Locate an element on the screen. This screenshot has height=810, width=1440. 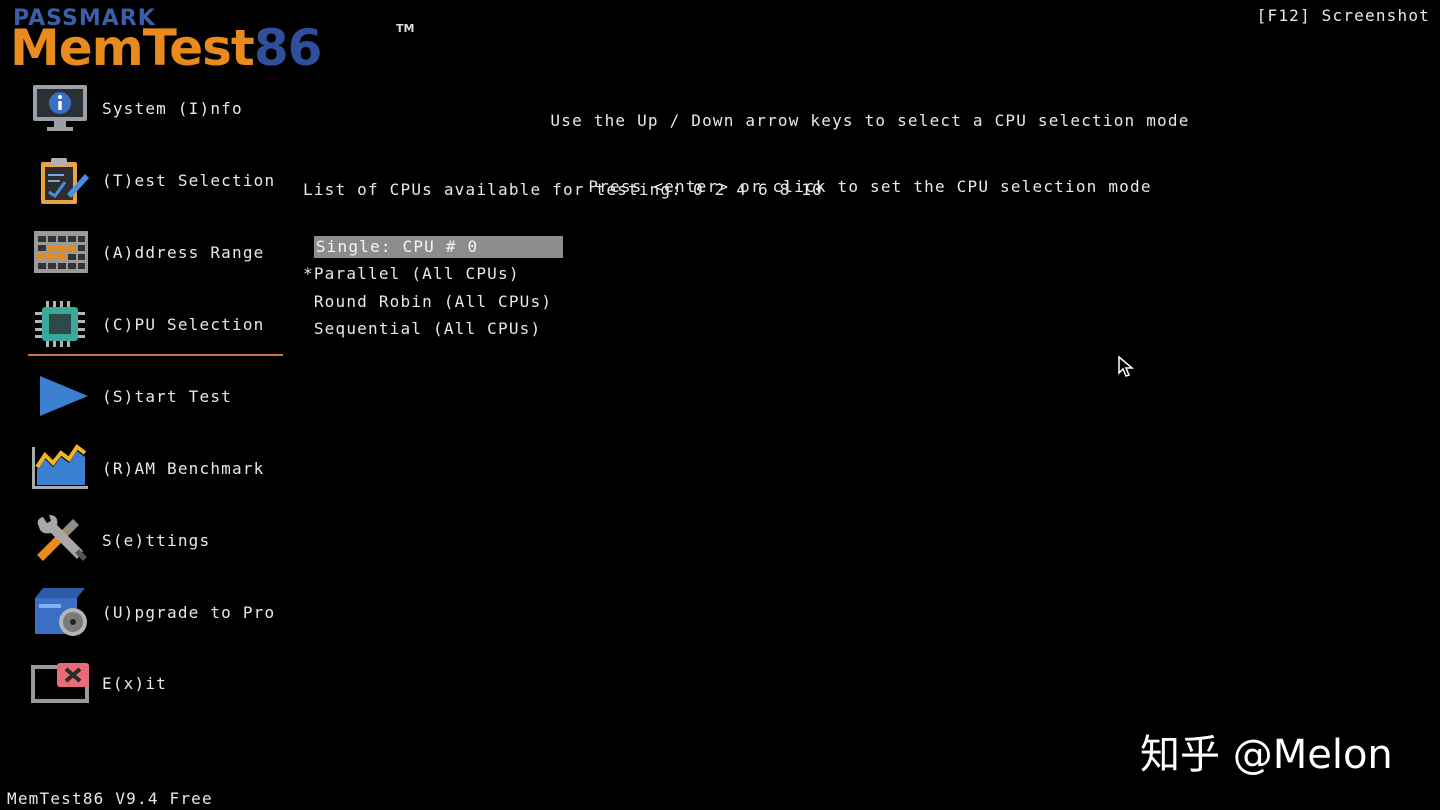
sidebar-item-test-selection: (T)est Selection is located at coordinates (156, 180).